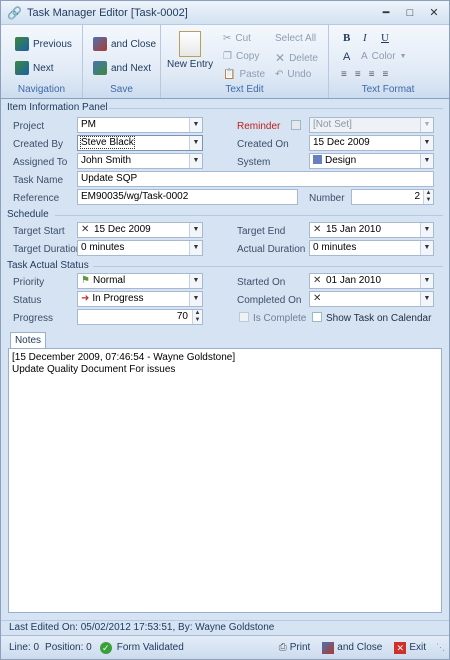 This screenshot has height=660, width=450. I want to click on number-spinner: 2 ▲ ▼, so click(392, 197).